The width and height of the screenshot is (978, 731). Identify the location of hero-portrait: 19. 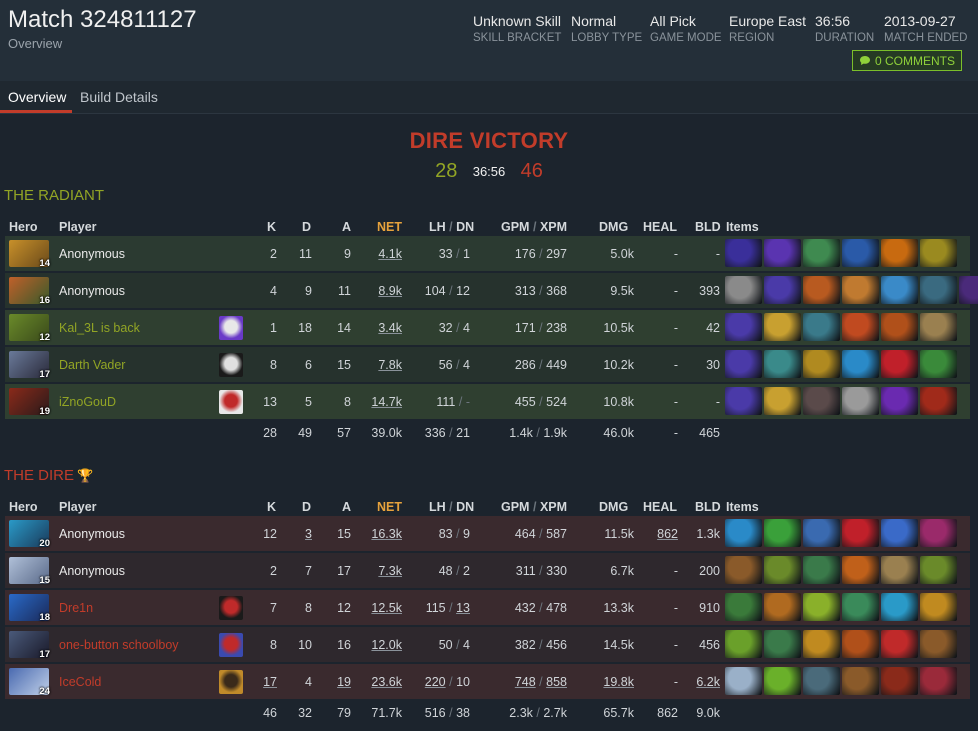
(29, 402).